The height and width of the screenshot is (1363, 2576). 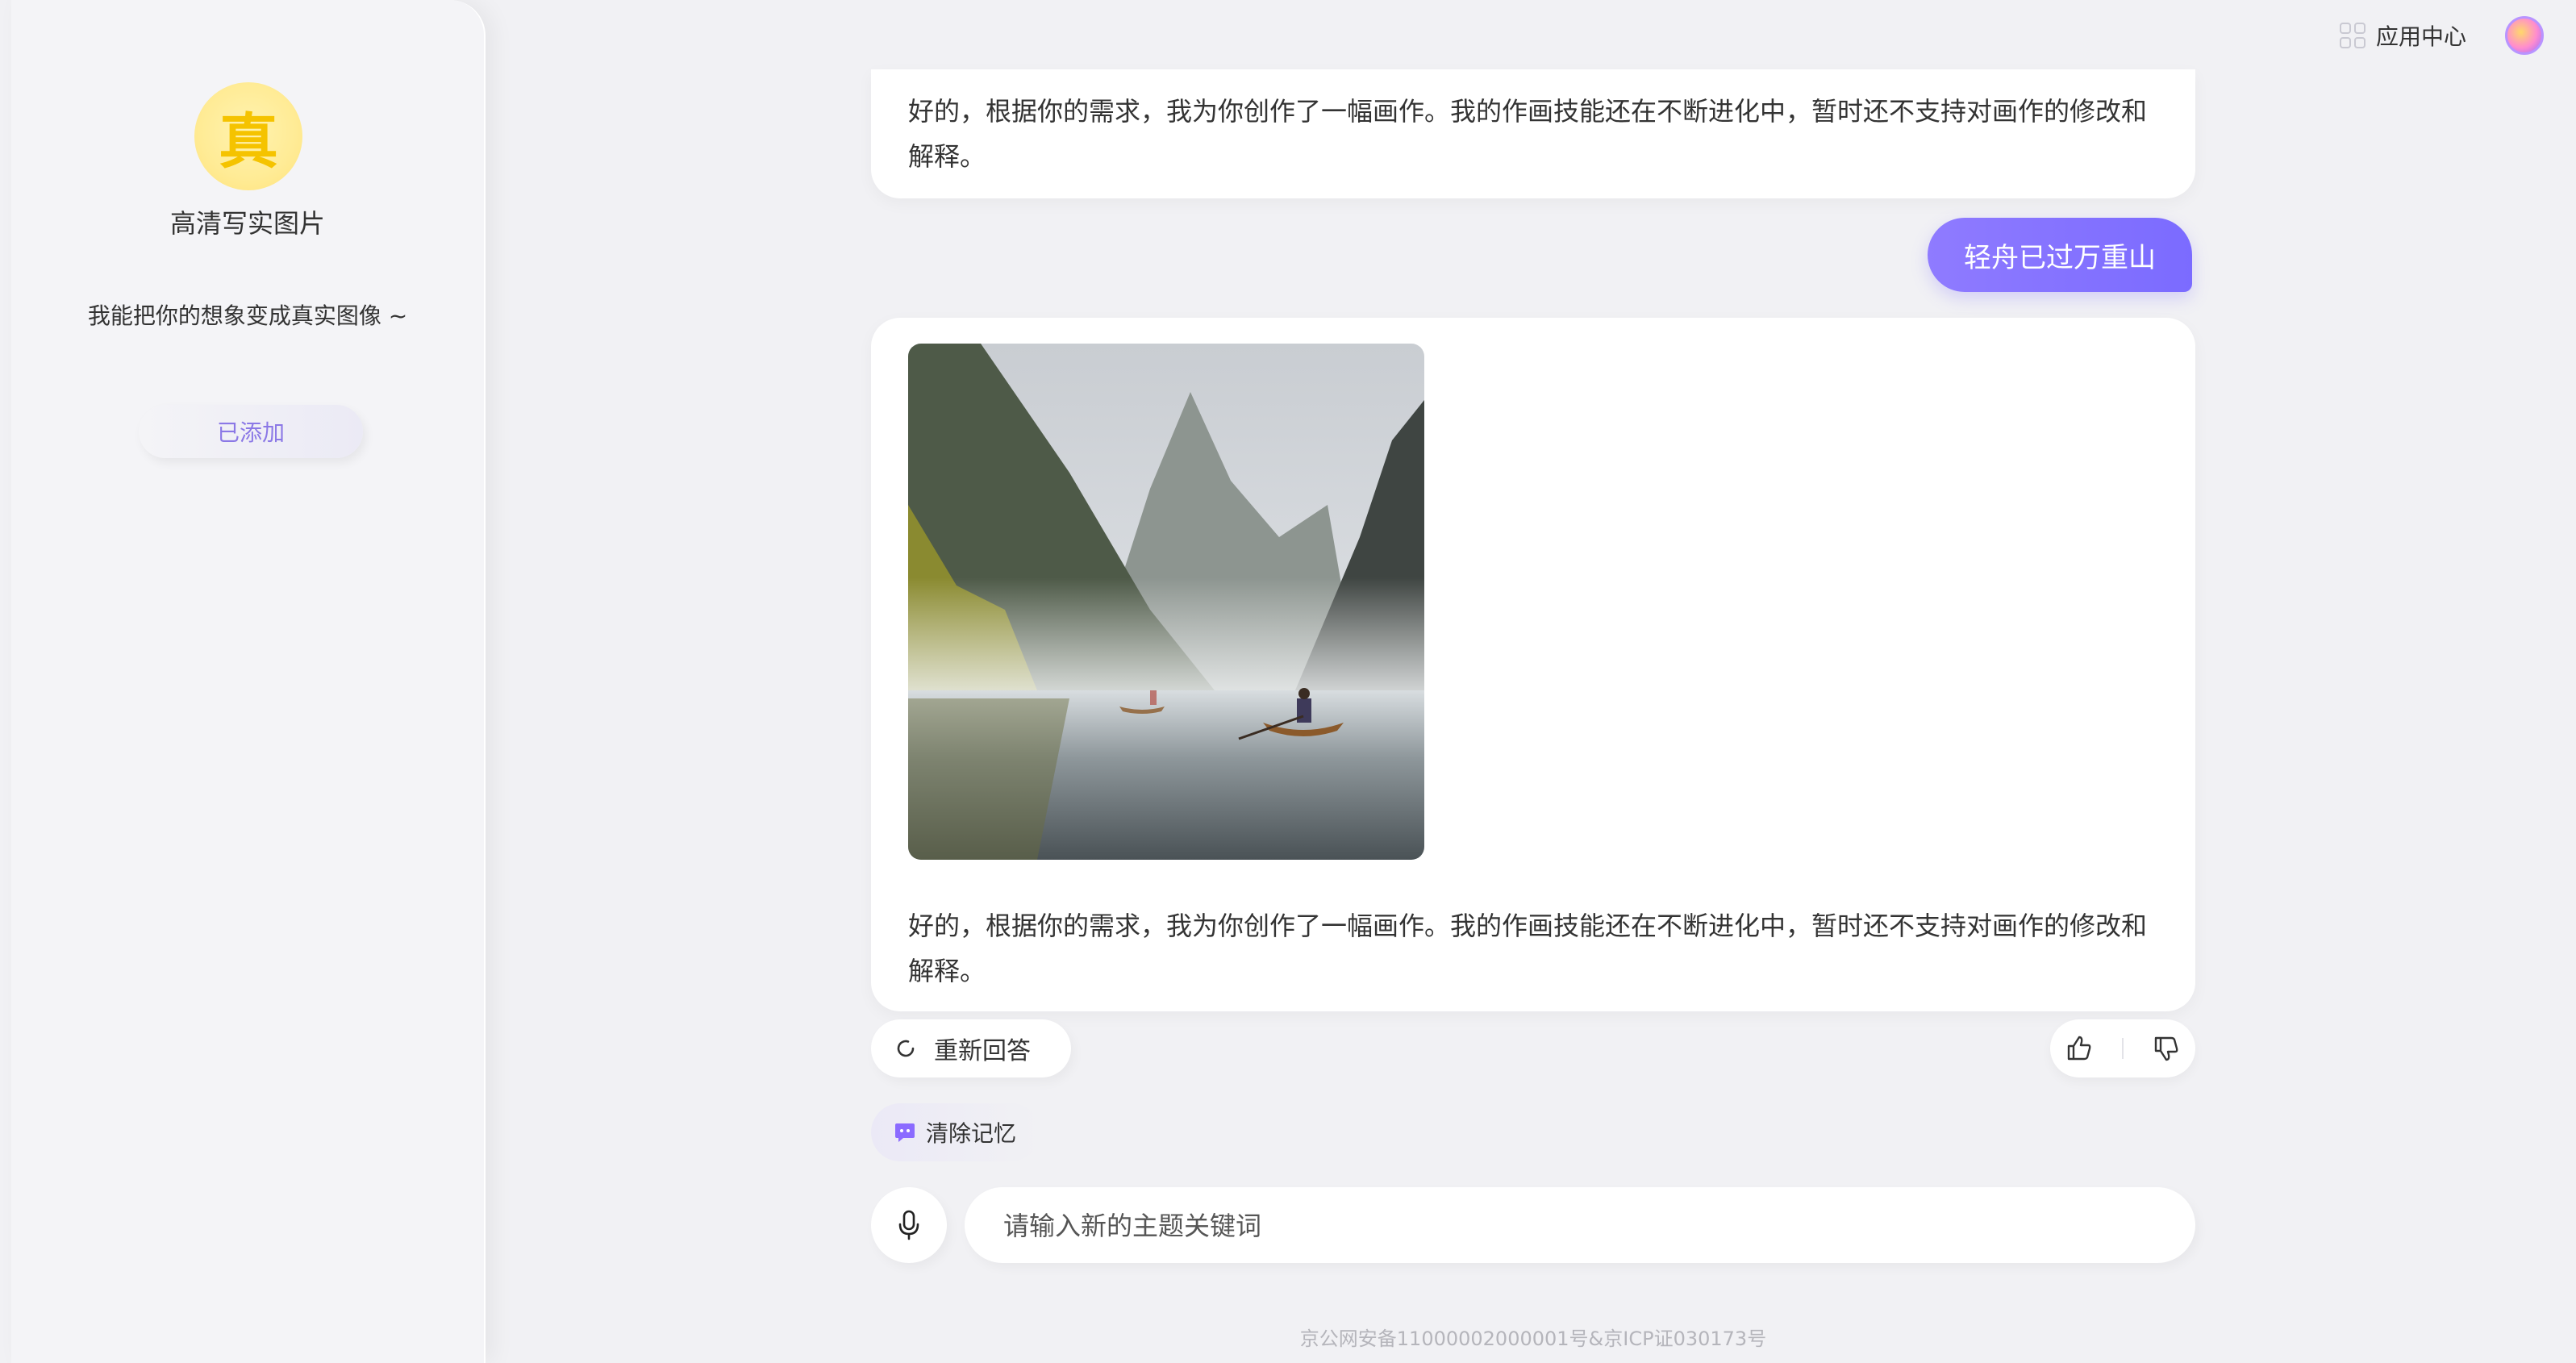 What do you see at coordinates (2420, 36) in the screenshot?
I see `app-center-label: 应用中心` at bounding box center [2420, 36].